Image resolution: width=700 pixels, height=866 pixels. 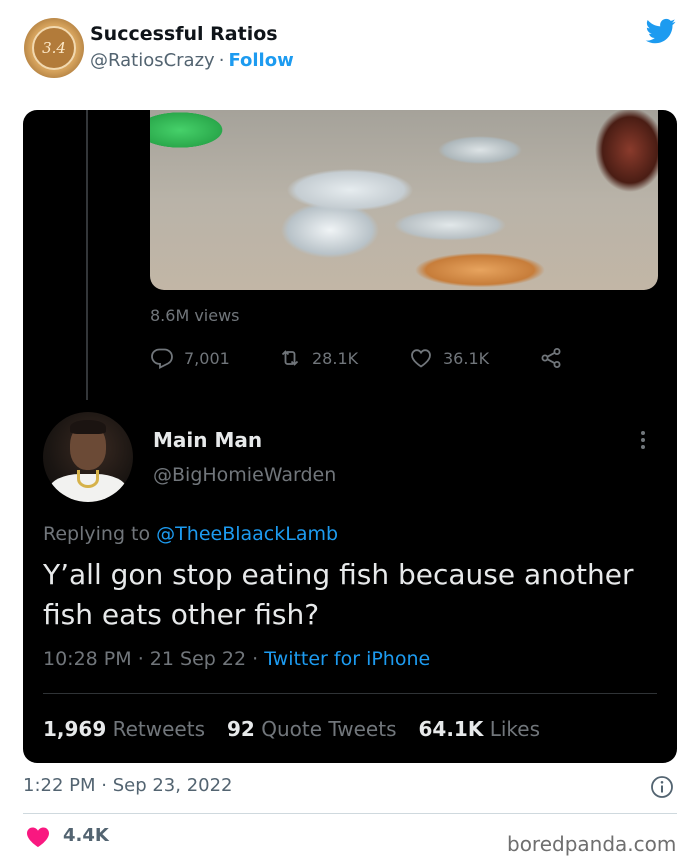 I want to click on retweet-icon, so click(x=290, y=358).